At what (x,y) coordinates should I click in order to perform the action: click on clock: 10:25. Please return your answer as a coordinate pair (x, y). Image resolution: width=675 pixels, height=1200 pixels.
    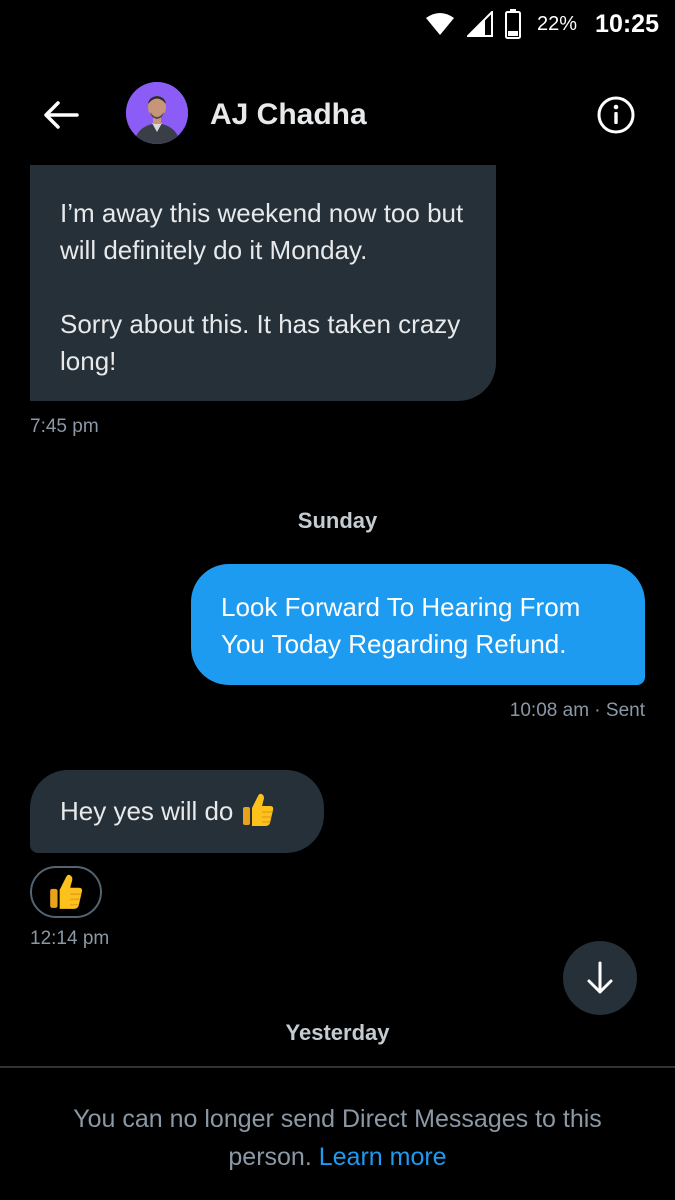
    Looking at the image, I should click on (627, 23).